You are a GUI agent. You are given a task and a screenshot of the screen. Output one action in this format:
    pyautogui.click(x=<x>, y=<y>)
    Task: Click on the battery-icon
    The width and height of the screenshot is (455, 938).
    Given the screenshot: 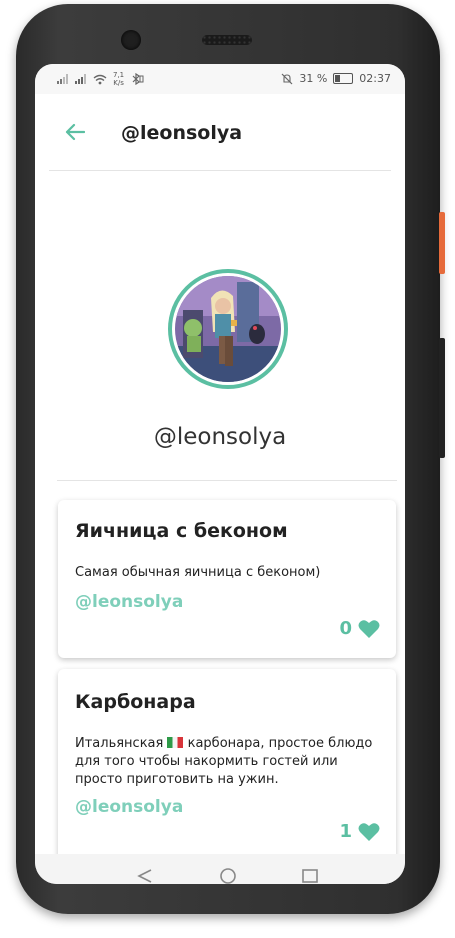 What is the action you would take?
    pyautogui.click(x=343, y=78)
    